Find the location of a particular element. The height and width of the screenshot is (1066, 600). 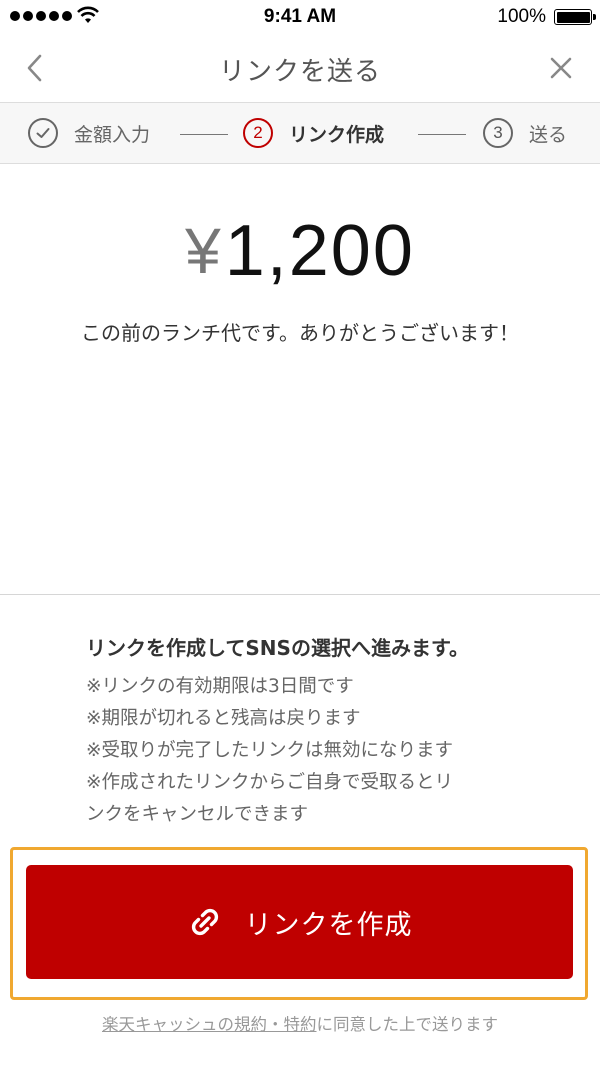

nav-bar: リンクを送る is located at coordinates (300, 68).